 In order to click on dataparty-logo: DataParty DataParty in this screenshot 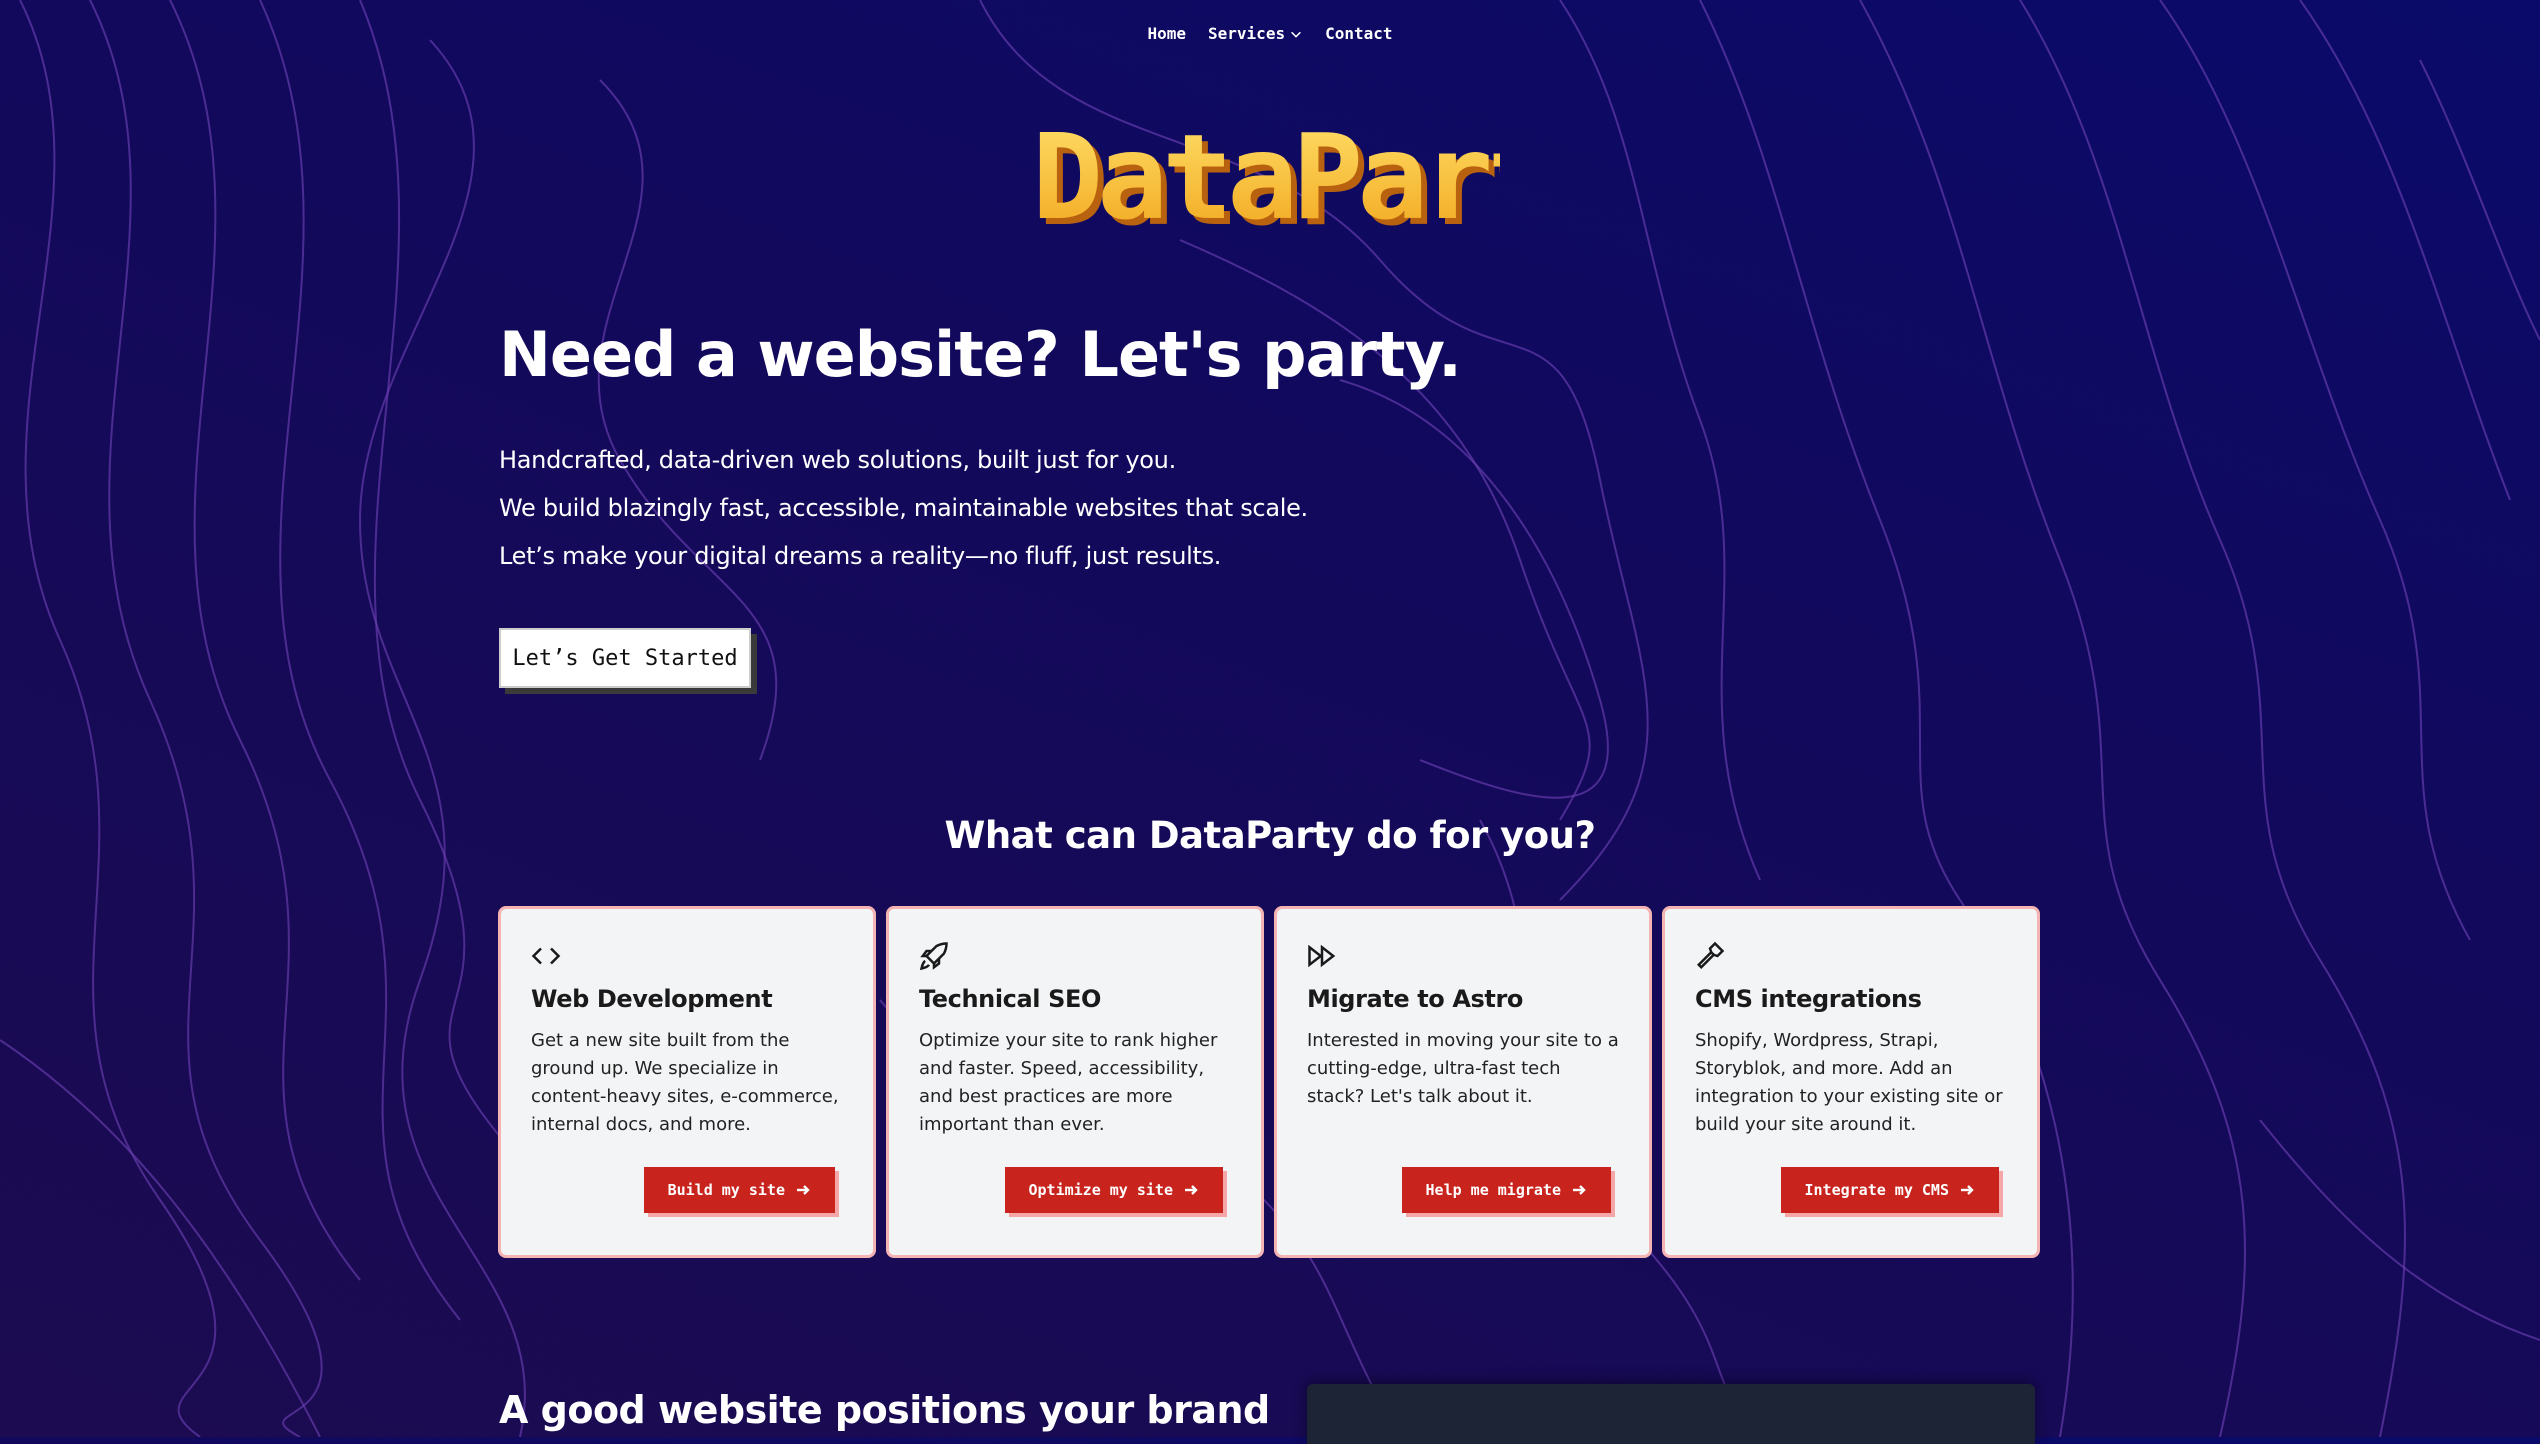, I will do `click(1265, 185)`.